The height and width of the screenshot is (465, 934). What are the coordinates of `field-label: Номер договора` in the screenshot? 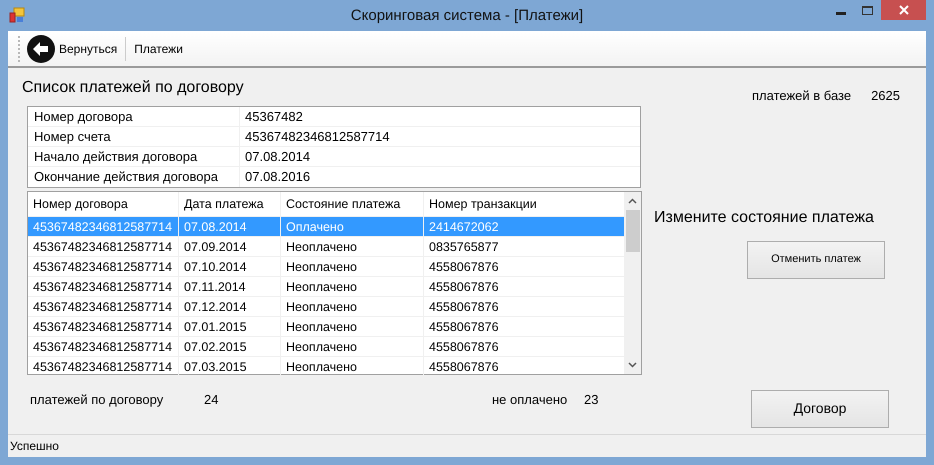 It's located at (134, 116).